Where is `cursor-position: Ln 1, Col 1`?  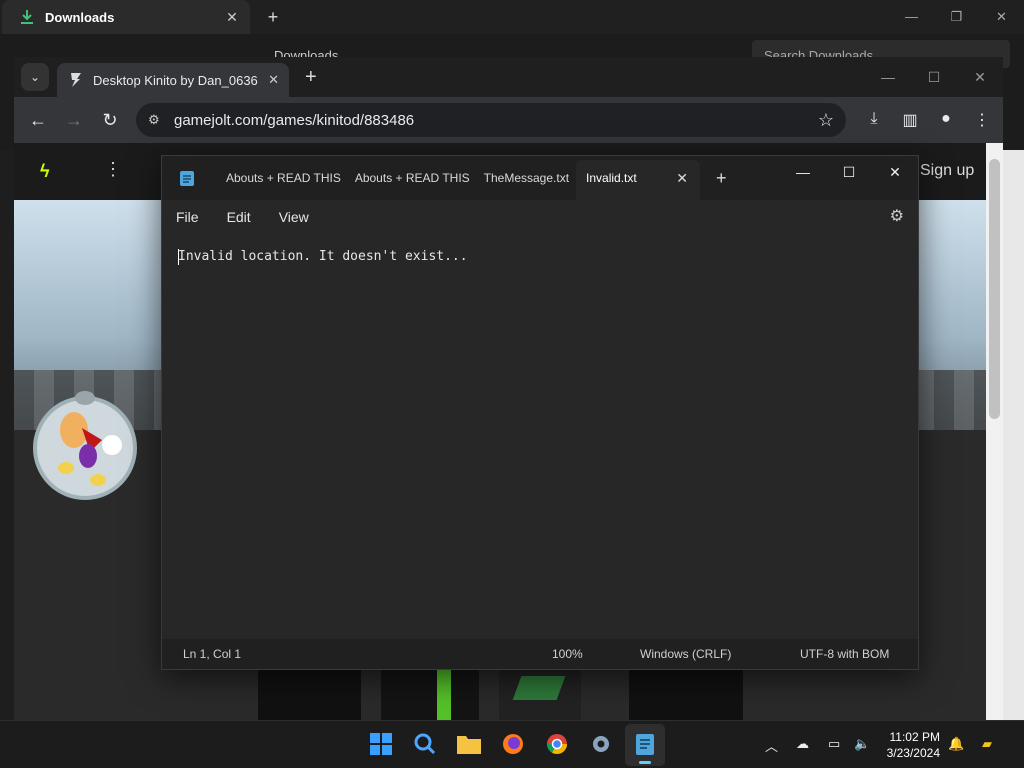 cursor-position: Ln 1, Col 1 is located at coordinates (212, 654).